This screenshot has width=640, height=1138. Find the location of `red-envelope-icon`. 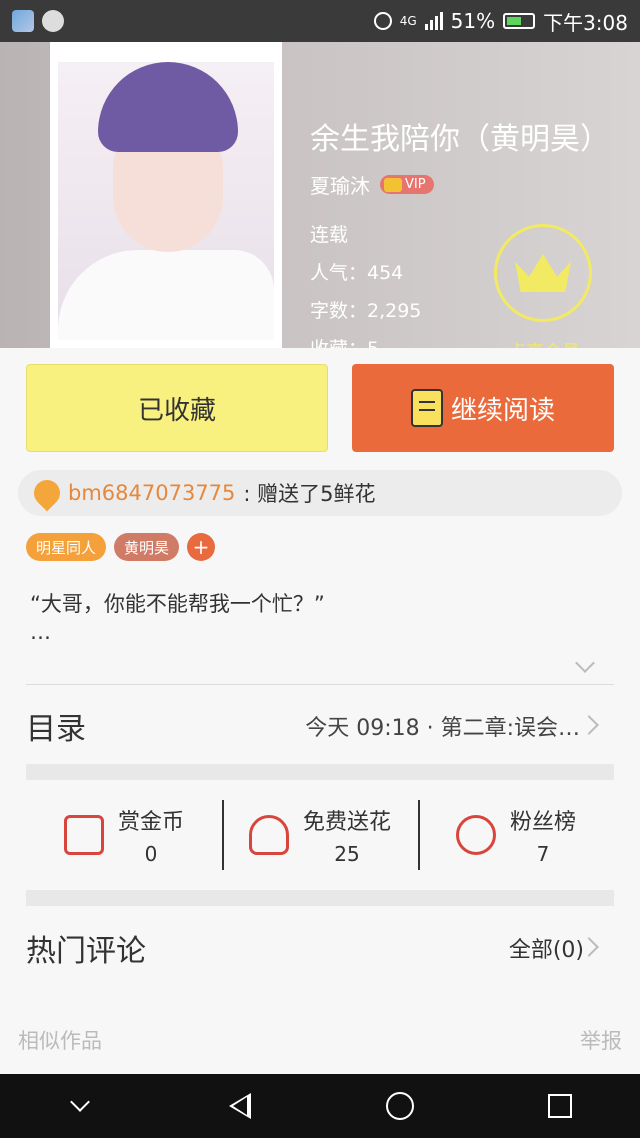

red-envelope-icon is located at coordinates (83, 835).